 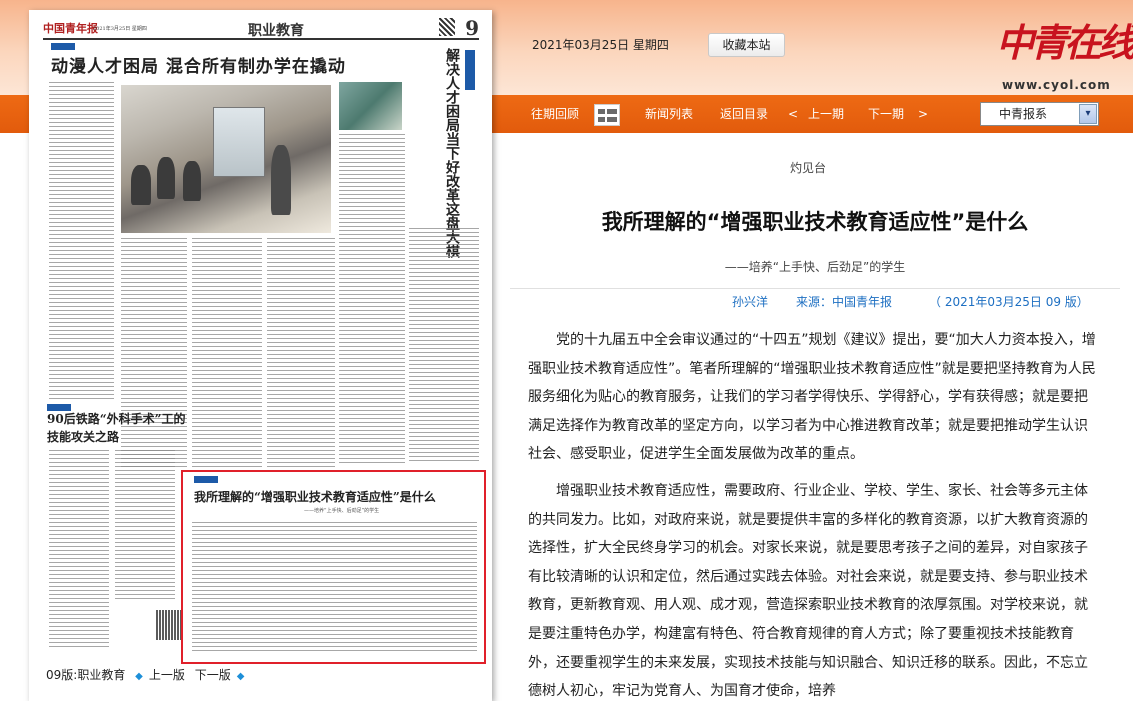 What do you see at coordinates (826, 114) in the screenshot?
I see `nav-prev-issue: 上一期` at bounding box center [826, 114].